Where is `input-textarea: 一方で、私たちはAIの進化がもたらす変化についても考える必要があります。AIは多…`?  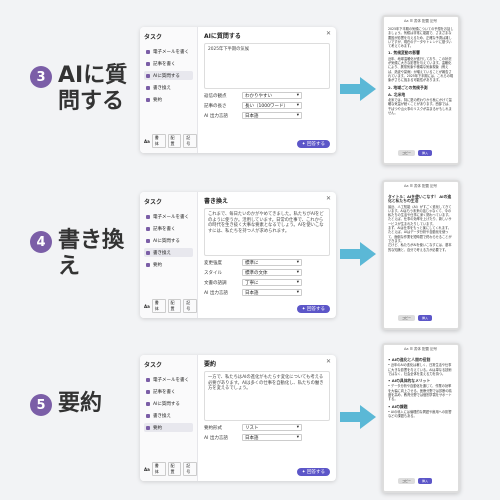
input-textarea: 一方で、私たちはAIの進化がもたらす変化についても考える必要があります。AIは多… is located at coordinates (267, 396).